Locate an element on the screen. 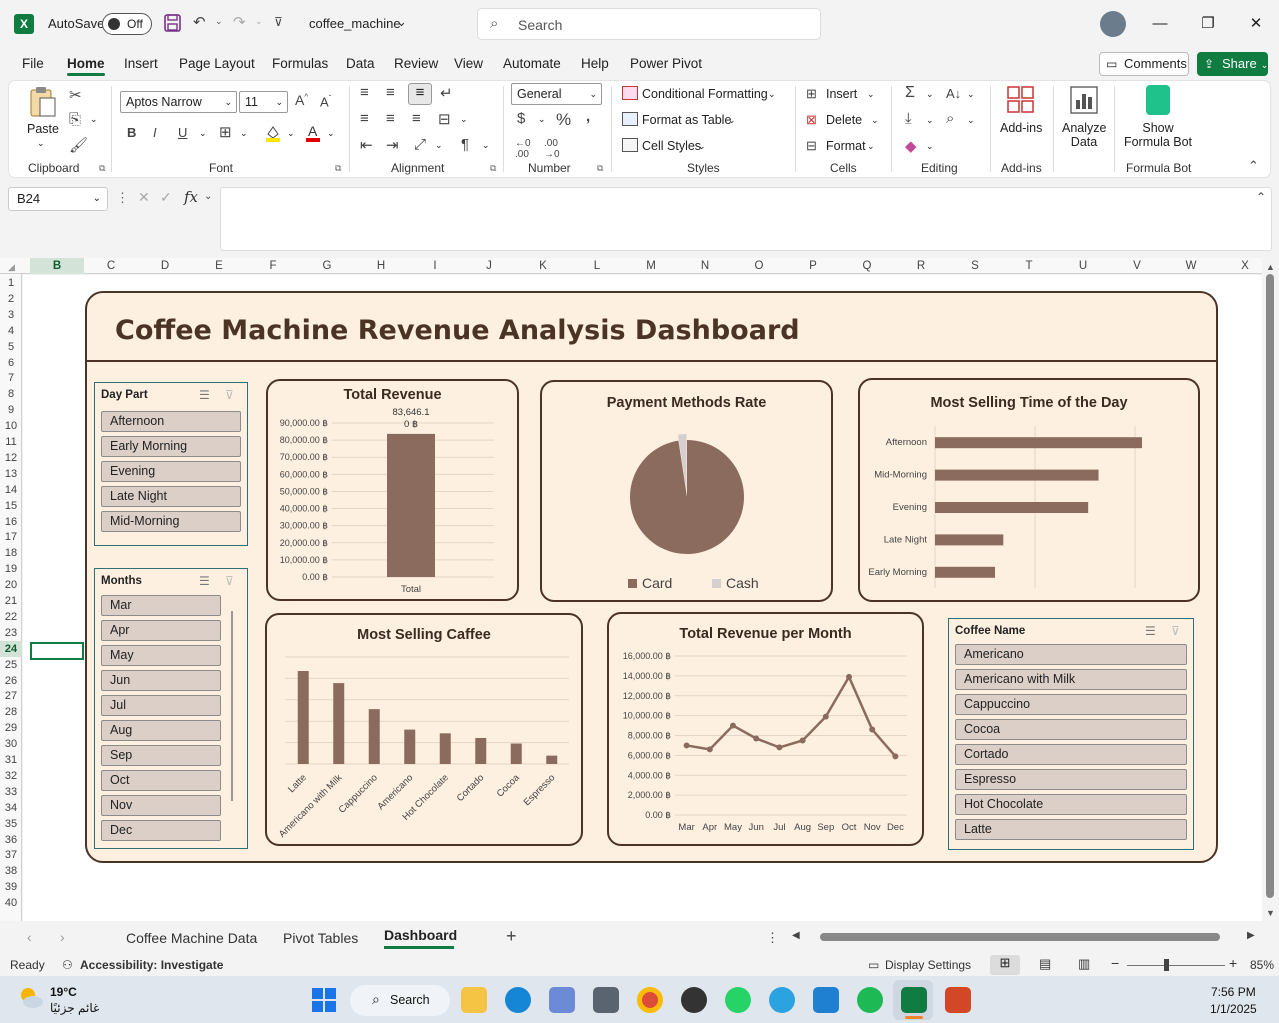 The width and height of the screenshot is (1279, 1023). formula-input is located at coordinates (746, 219).